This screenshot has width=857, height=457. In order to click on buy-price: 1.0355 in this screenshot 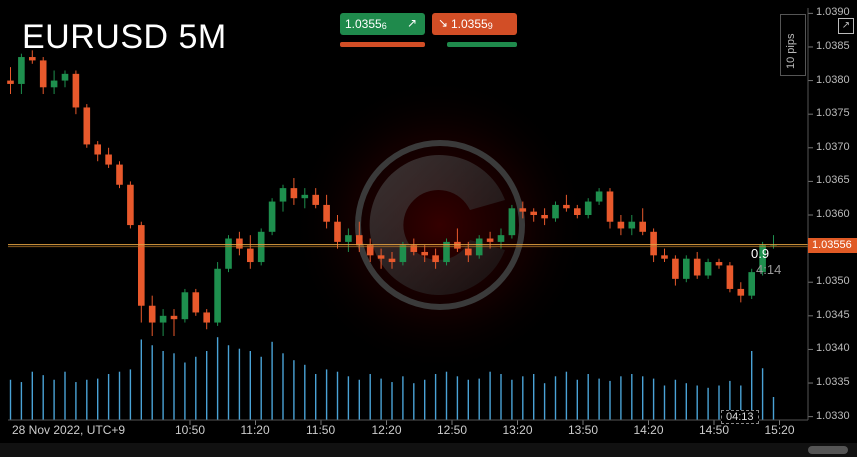, I will do `click(363, 24)`.